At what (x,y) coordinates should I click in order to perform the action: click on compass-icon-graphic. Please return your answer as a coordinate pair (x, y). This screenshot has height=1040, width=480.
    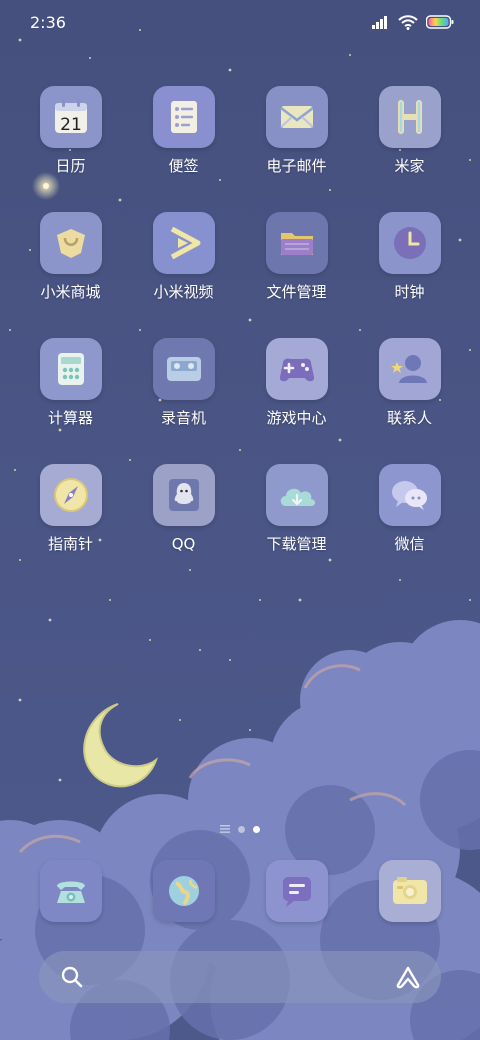
    Looking at the image, I should click on (70, 495).